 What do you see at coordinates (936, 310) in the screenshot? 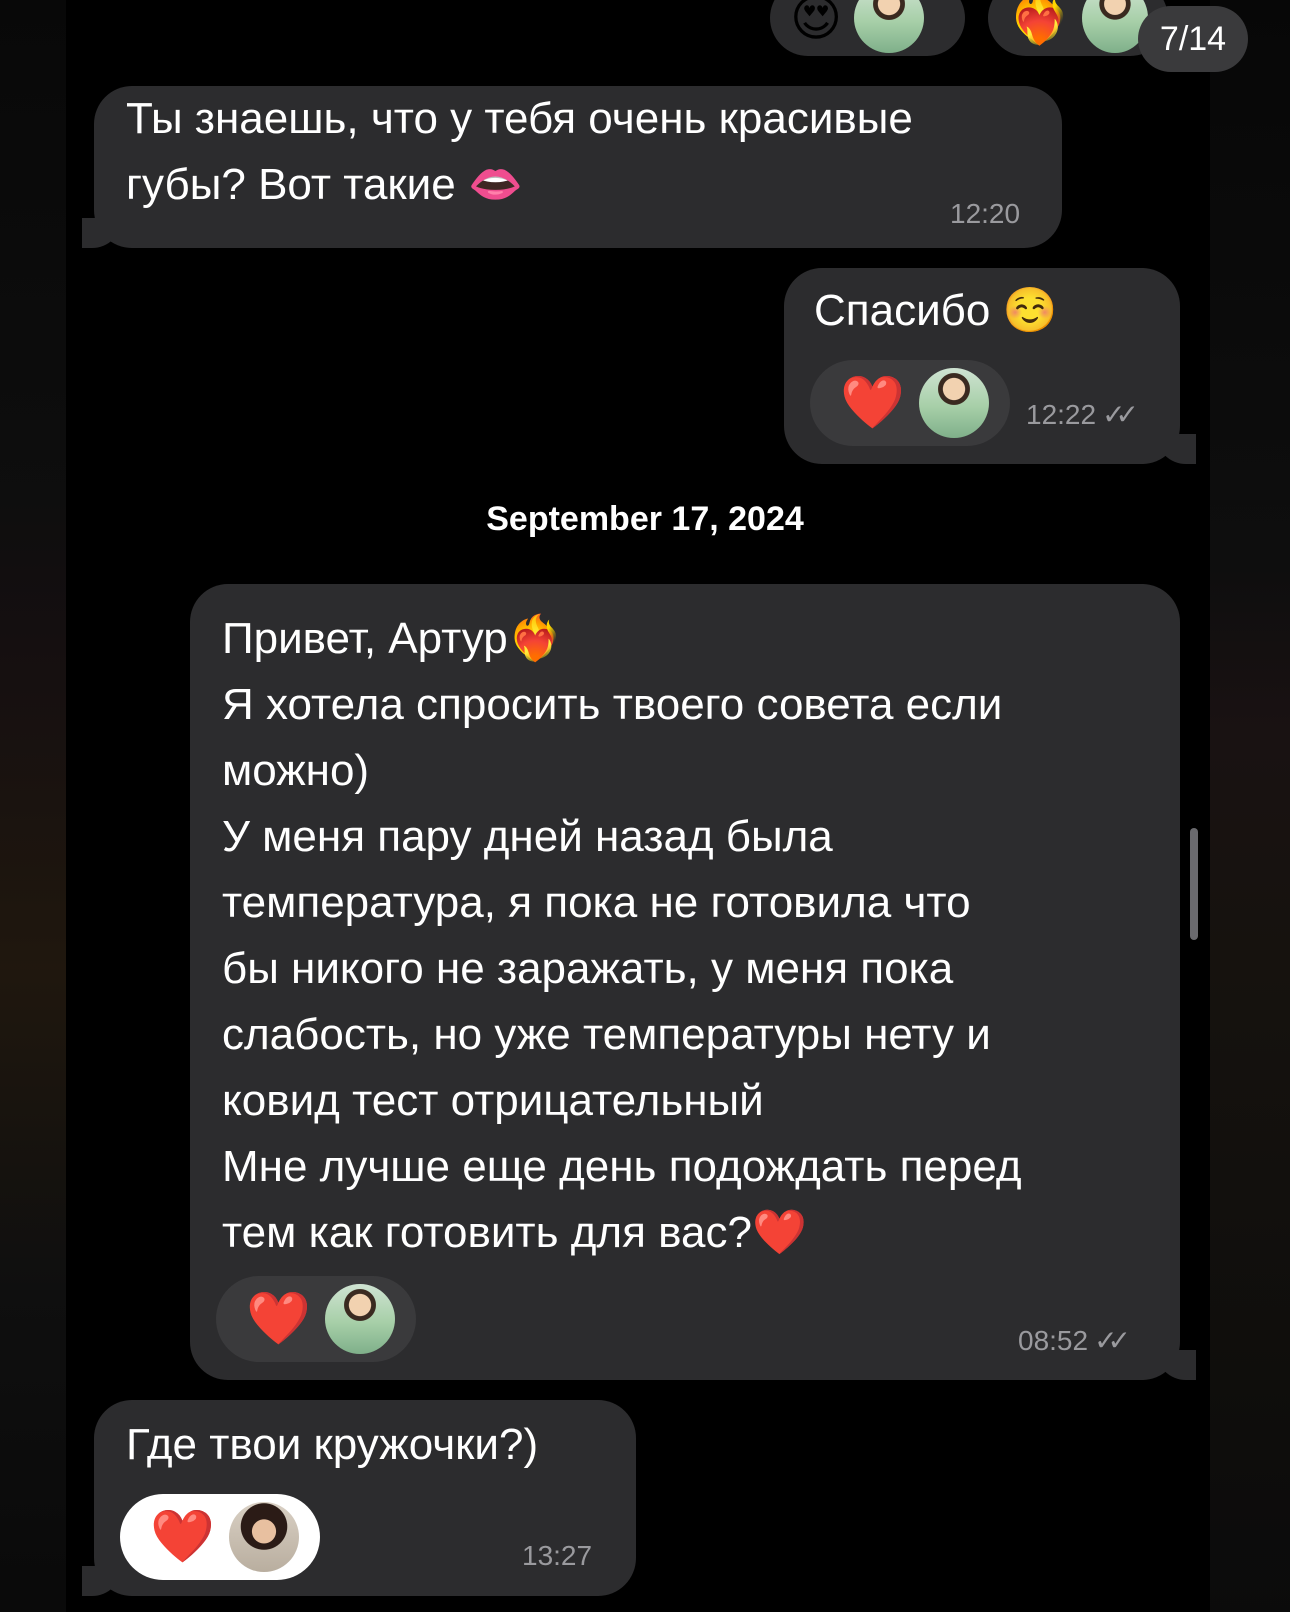
I see `message-text: Спасибо ☺️` at bounding box center [936, 310].